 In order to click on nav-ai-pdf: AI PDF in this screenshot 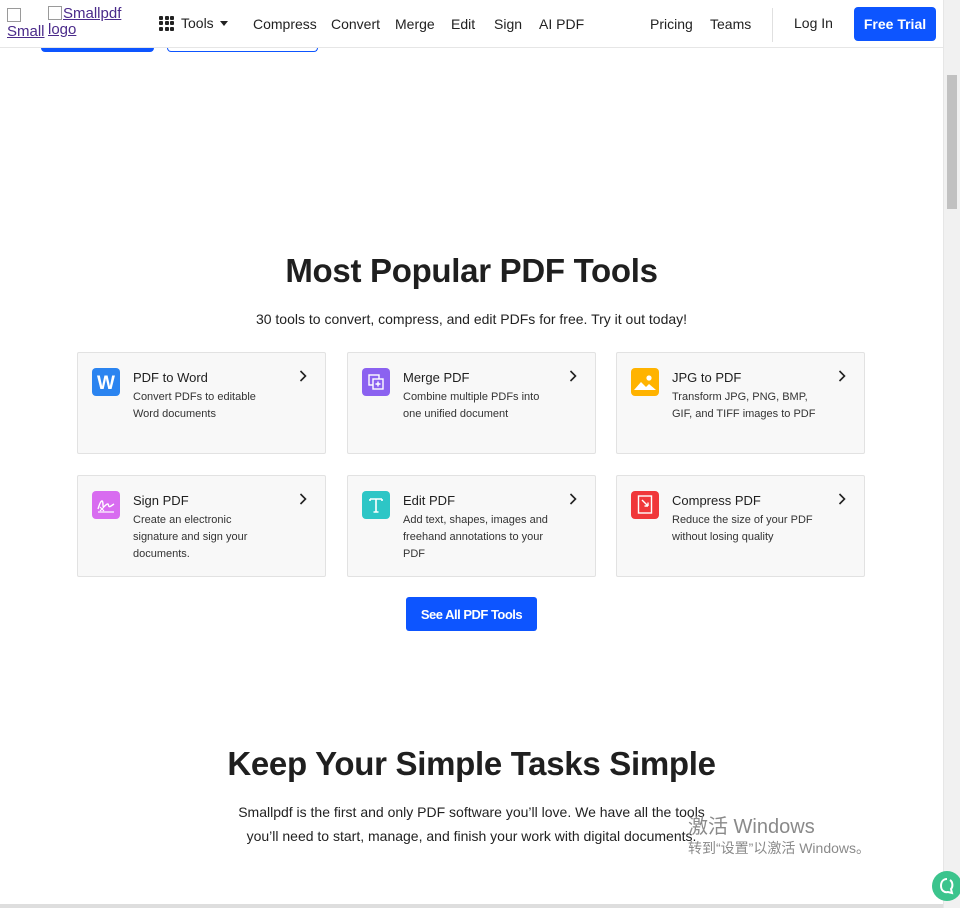, I will do `click(561, 24)`.